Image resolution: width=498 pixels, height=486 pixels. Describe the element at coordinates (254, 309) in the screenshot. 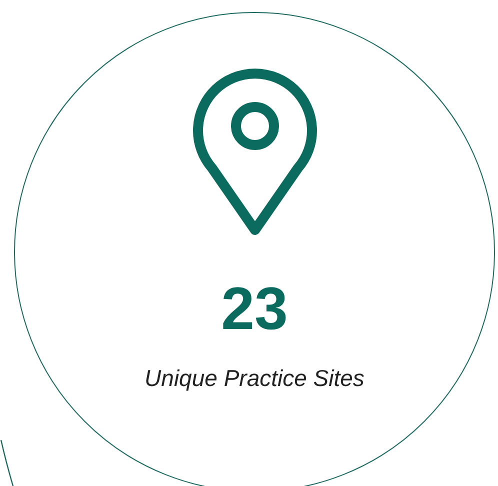

I see `stat-value: 23` at that location.